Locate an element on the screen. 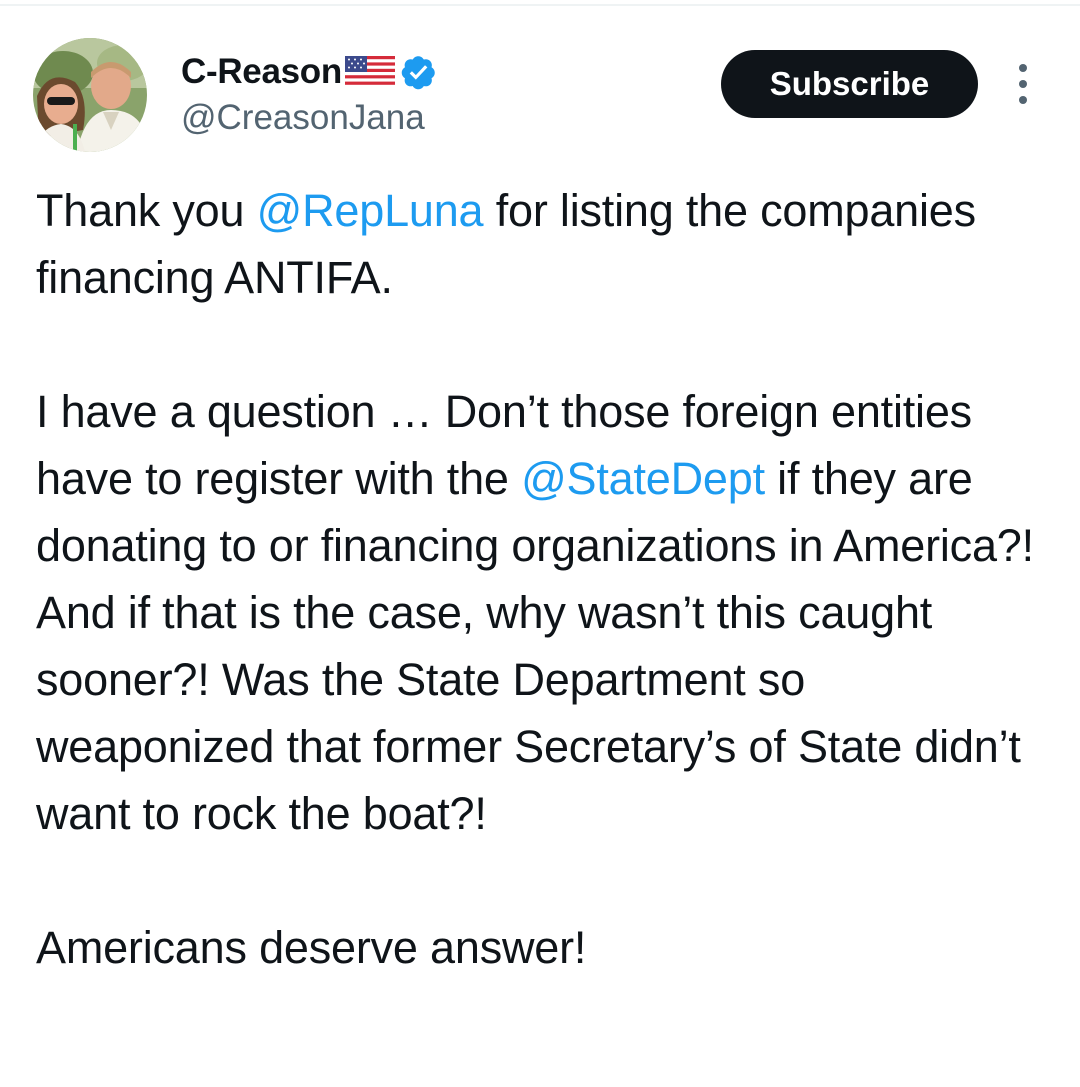  tweet-paragraph-3: Americans deserve answer! is located at coordinates (311, 947).